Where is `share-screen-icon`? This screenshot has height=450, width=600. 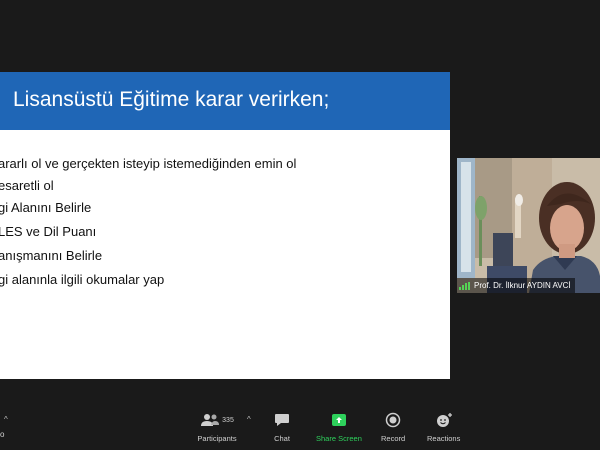
share-screen-icon is located at coordinates (338, 420).